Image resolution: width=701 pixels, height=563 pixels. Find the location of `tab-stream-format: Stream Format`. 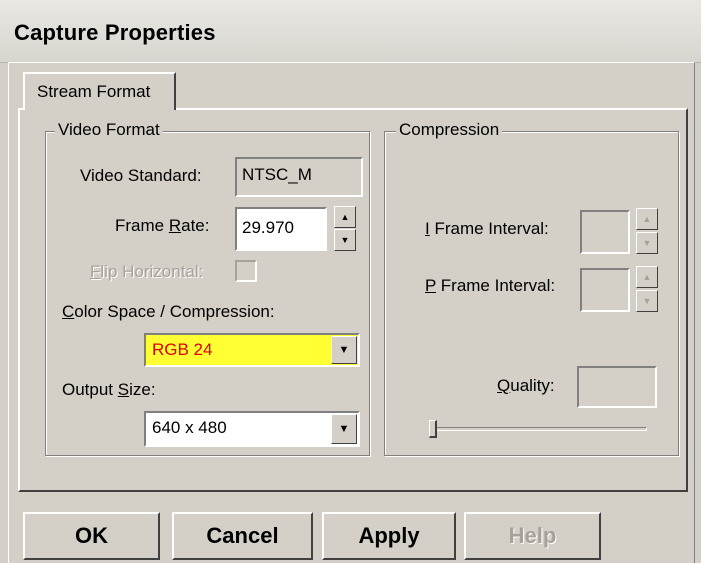

tab-stream-format: Stream Format is located at coordinates (99, 91).